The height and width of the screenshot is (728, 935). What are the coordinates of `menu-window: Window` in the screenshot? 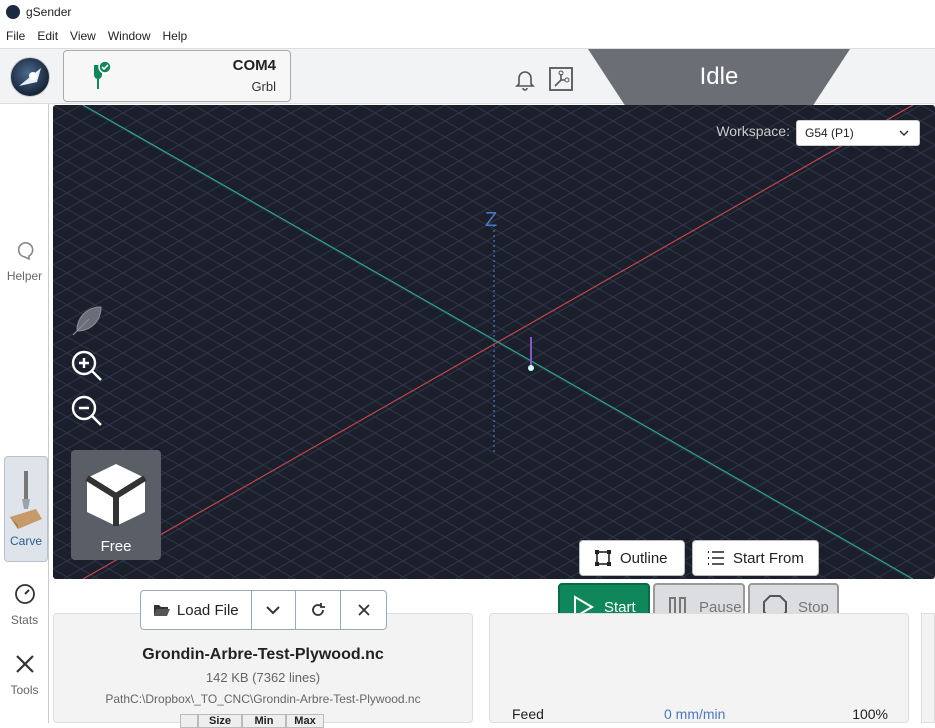 It's located at (129, 36).